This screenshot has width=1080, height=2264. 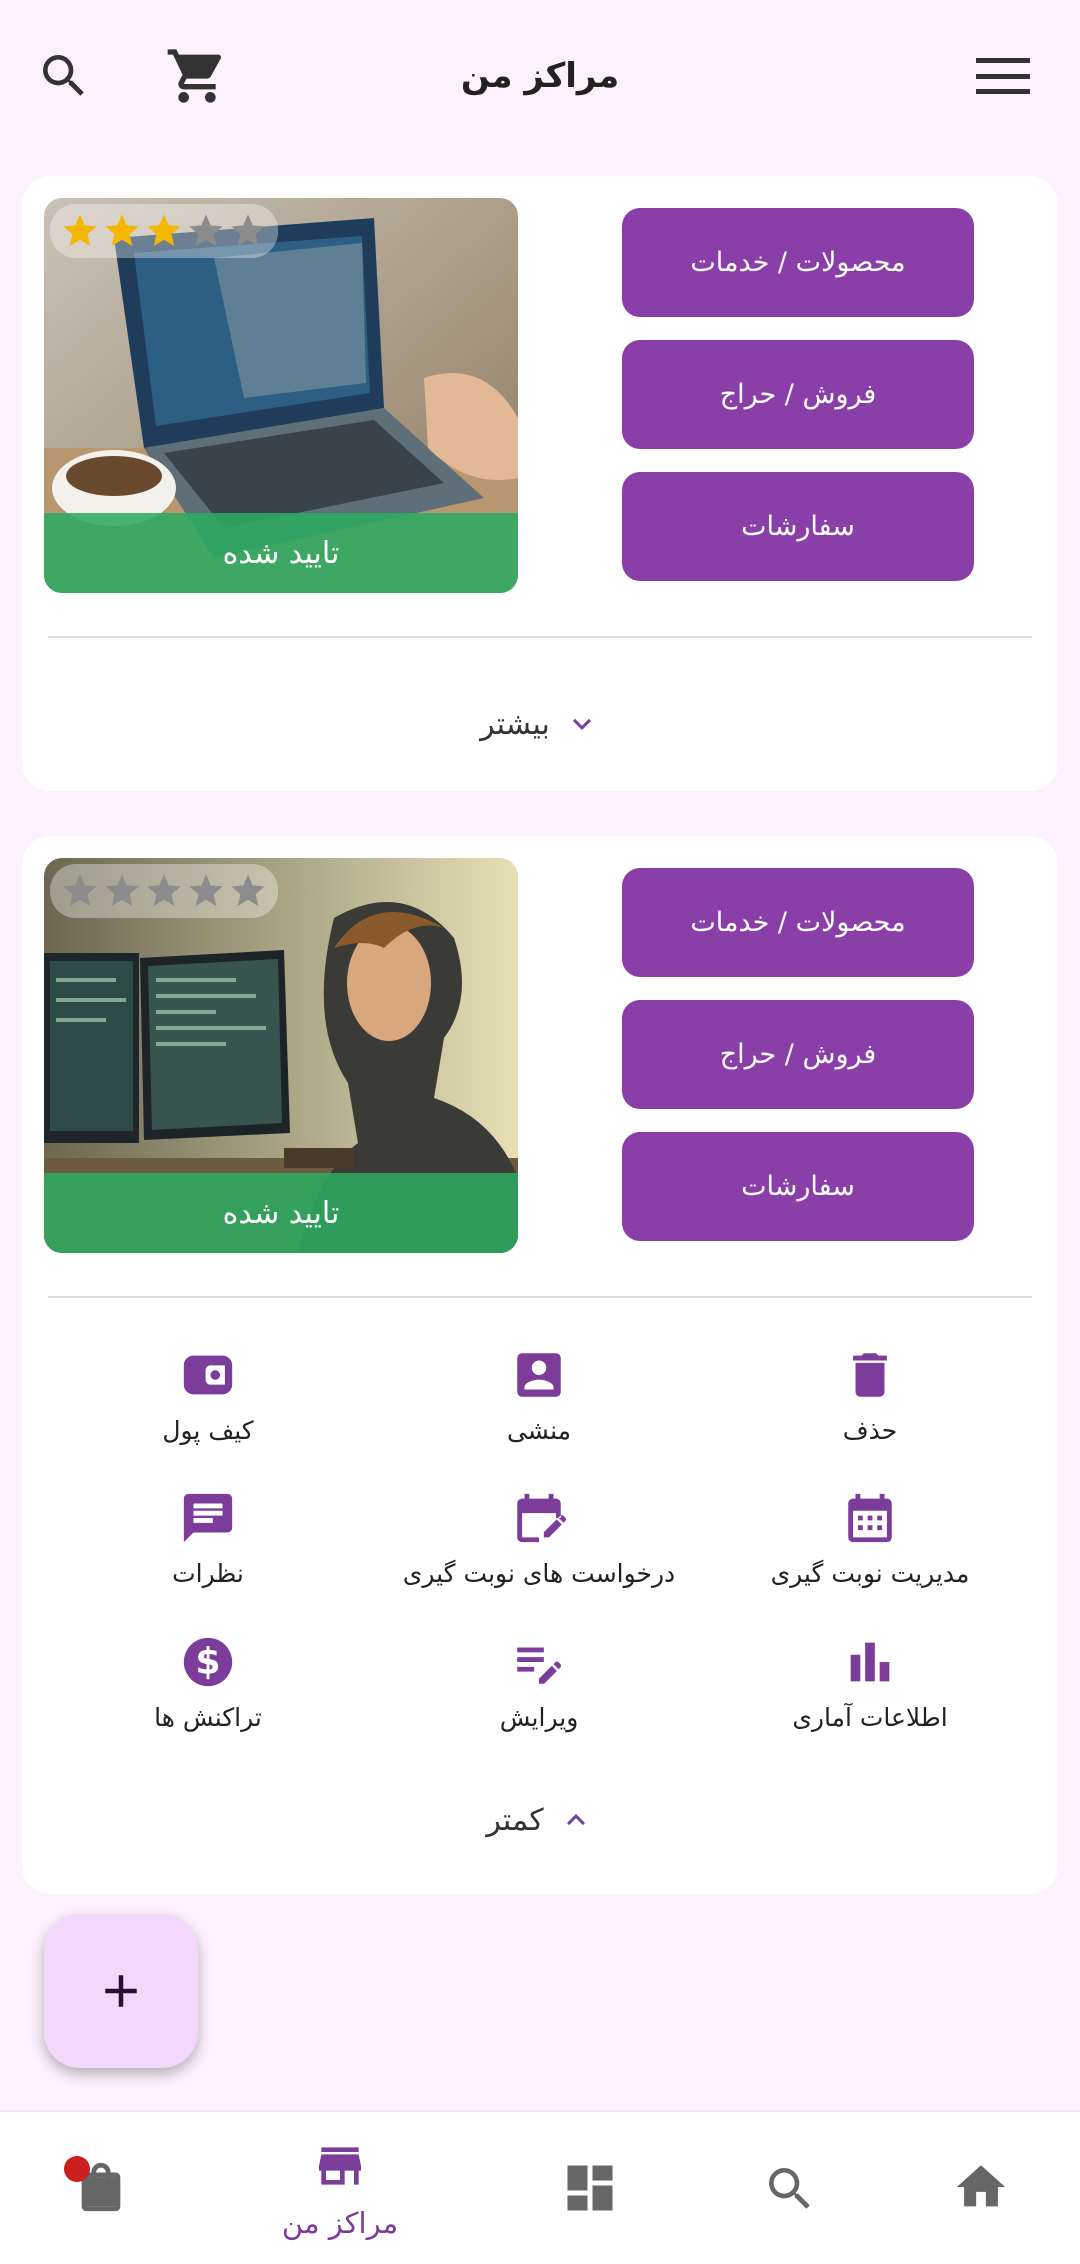 I want to click on action-label: اطلاعات آماری, so click(x=870, y=1717).